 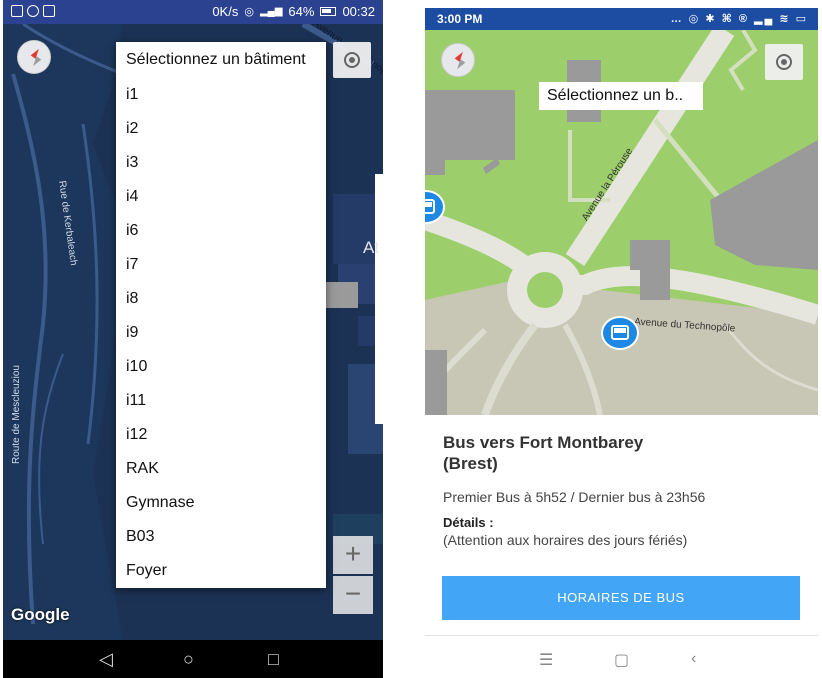 I want to click on messenger-icon, so click(x=33, y=11).